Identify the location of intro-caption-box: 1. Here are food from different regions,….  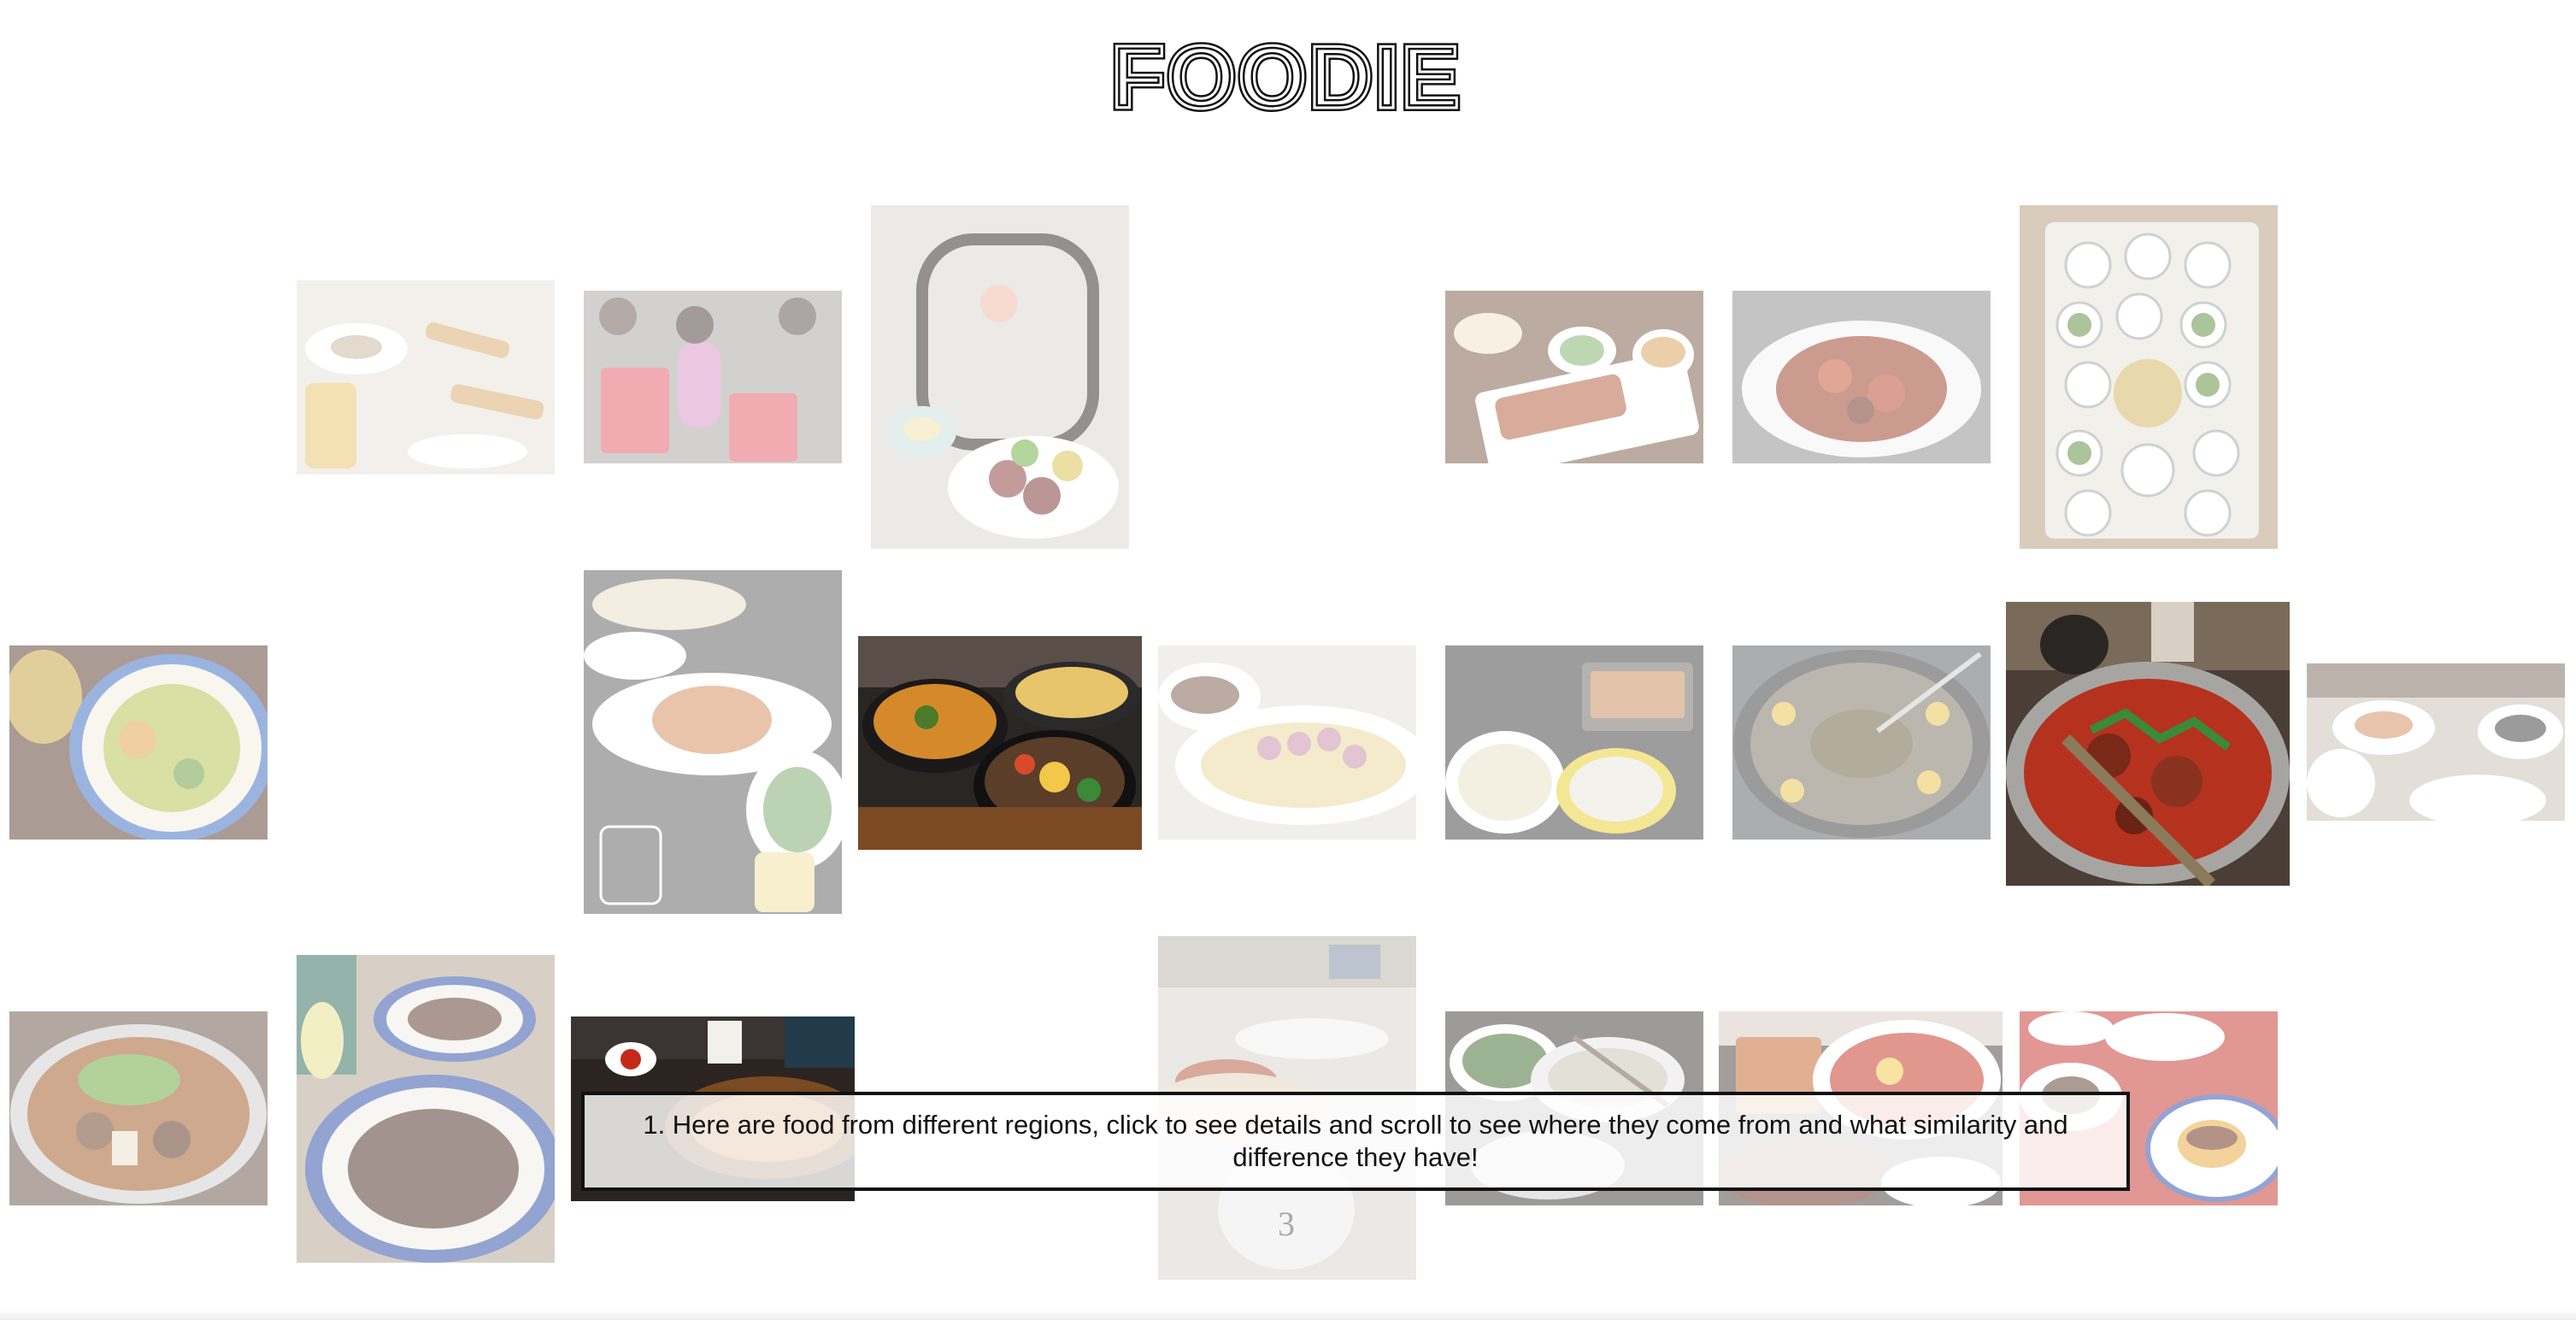
(1355, 1141).